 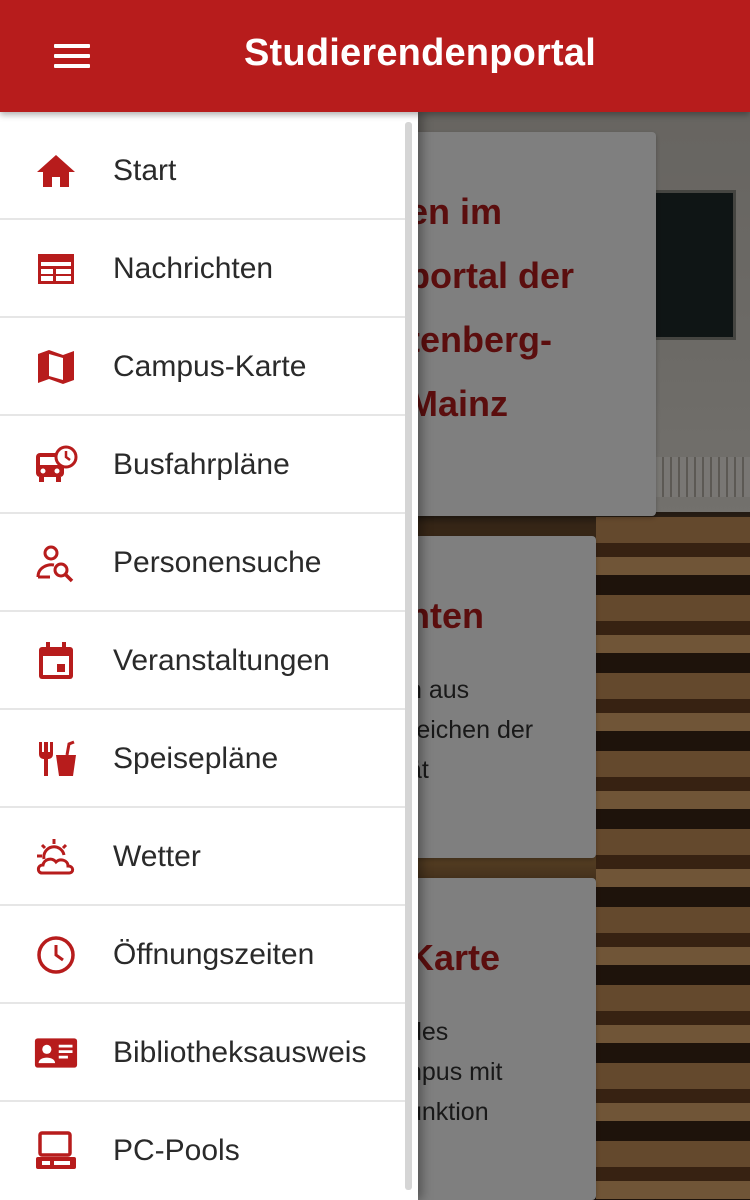 I want to click on nav-item-label: Öffnungszeiten, so click(x=214, y=954).